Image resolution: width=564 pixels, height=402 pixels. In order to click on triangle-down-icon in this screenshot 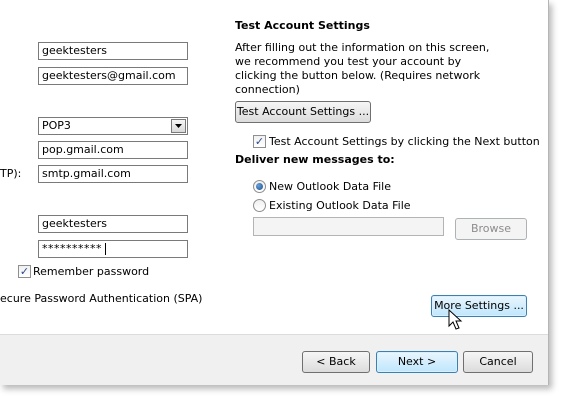, I will do `click(178, 126)`.